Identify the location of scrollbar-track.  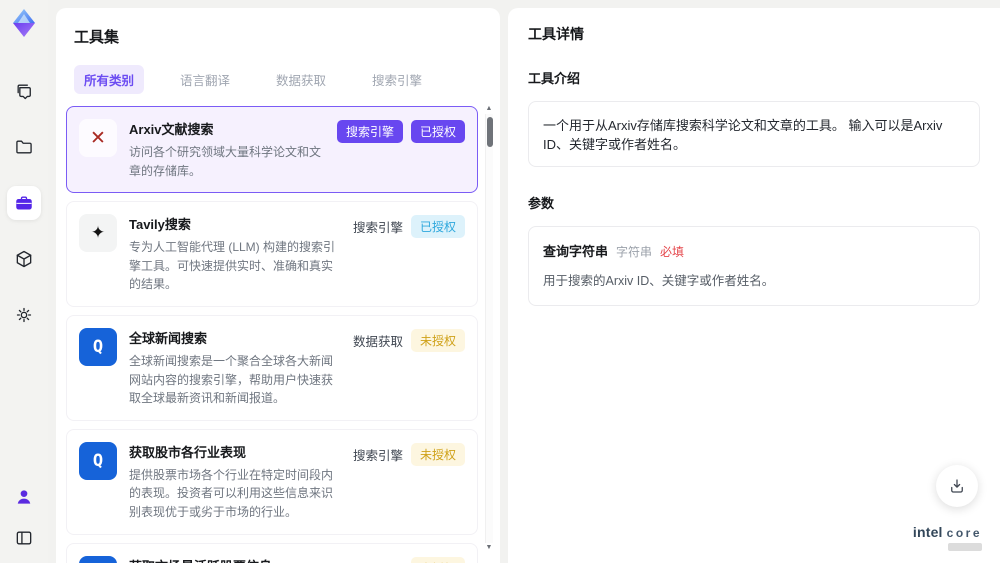
(489, 328).